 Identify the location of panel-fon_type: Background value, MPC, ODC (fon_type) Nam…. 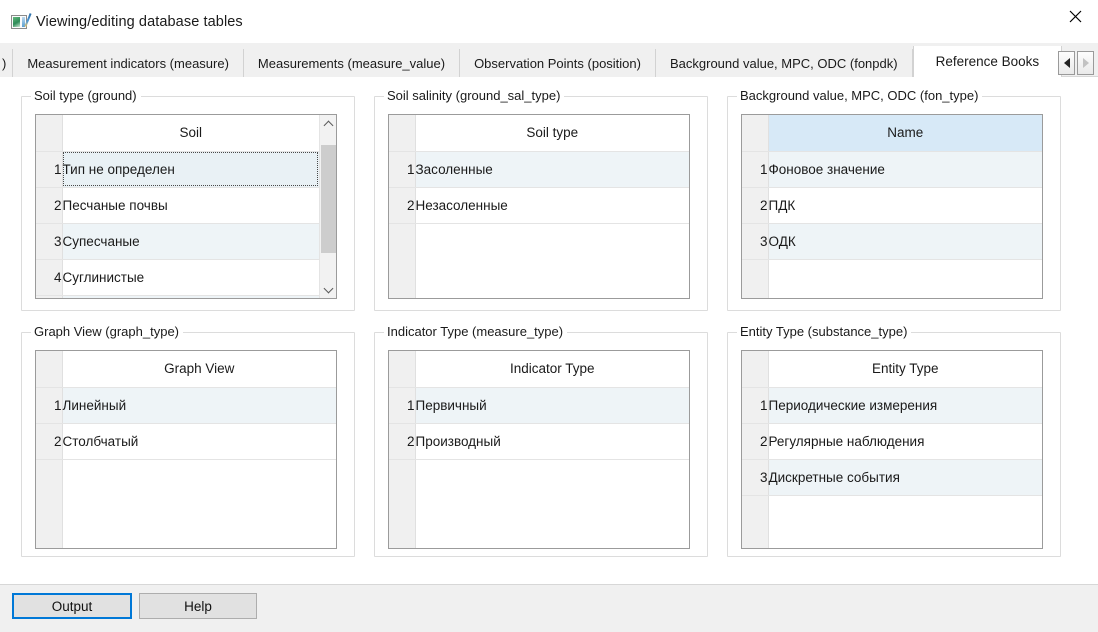
(894, 201).